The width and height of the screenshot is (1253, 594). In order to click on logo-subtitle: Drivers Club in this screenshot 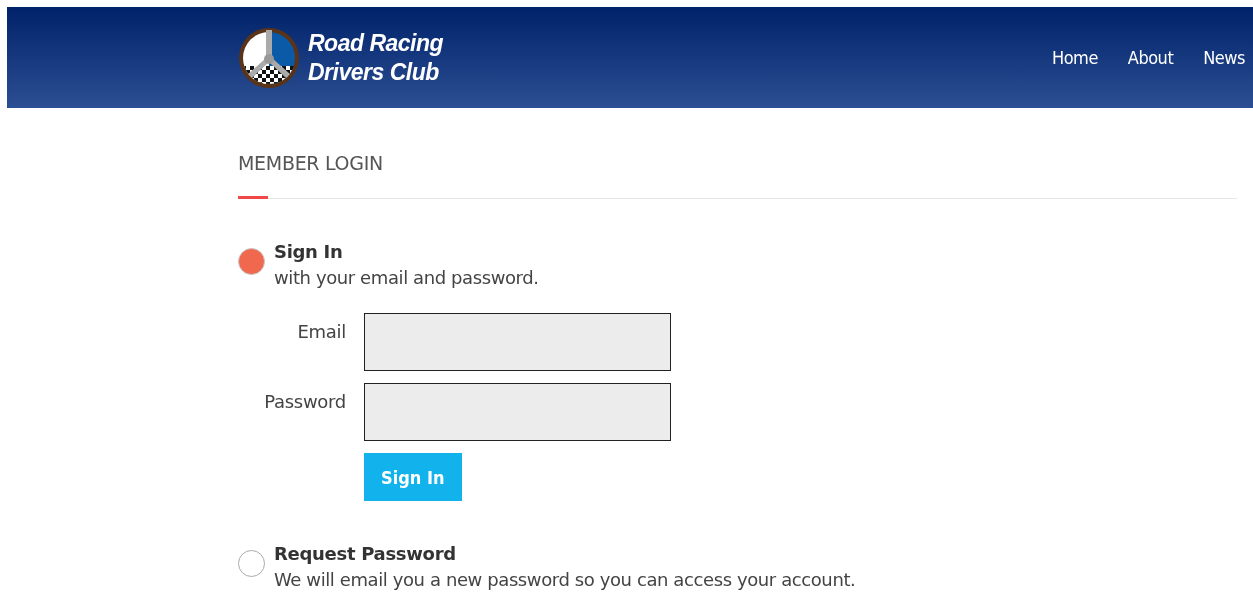, I will do `click(374, 72)`.